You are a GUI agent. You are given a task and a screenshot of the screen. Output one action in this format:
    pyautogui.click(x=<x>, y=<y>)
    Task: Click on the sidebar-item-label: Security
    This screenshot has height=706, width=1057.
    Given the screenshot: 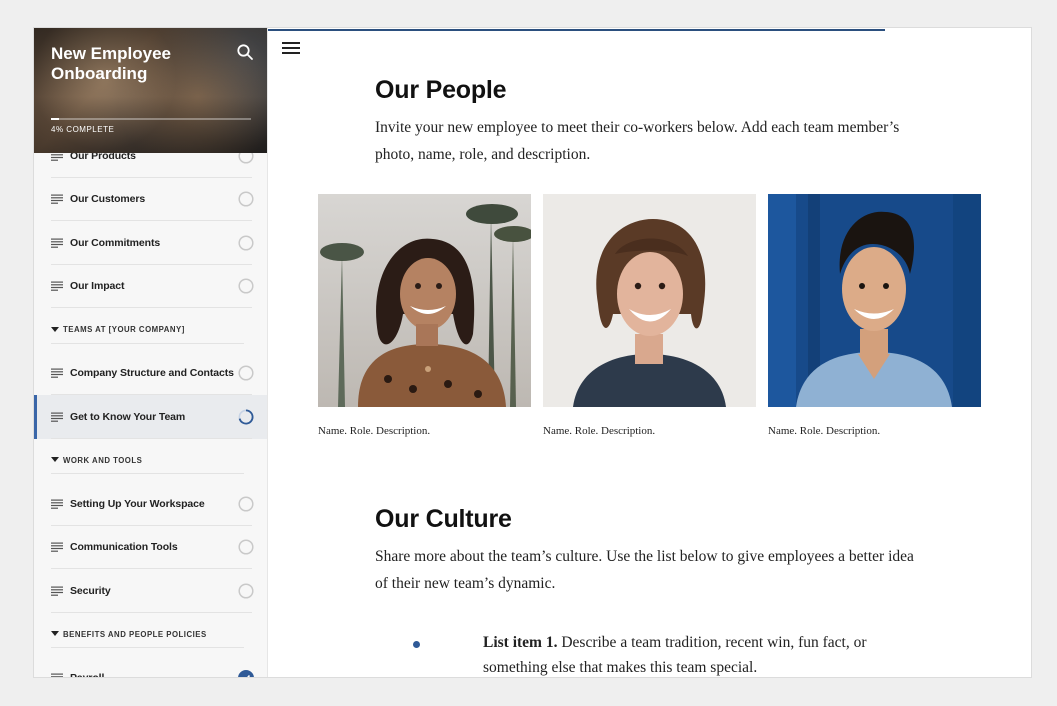 What is the action you would take?
    pyautogui.click(x=90, y=590)
    